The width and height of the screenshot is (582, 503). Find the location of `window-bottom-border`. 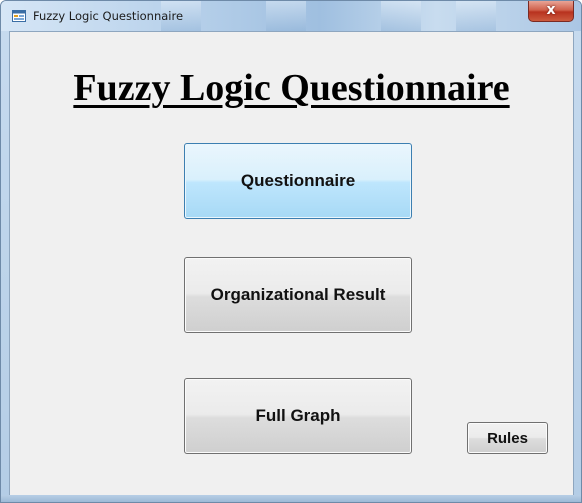

window-bottom-border is located at coordinates (291, 498).